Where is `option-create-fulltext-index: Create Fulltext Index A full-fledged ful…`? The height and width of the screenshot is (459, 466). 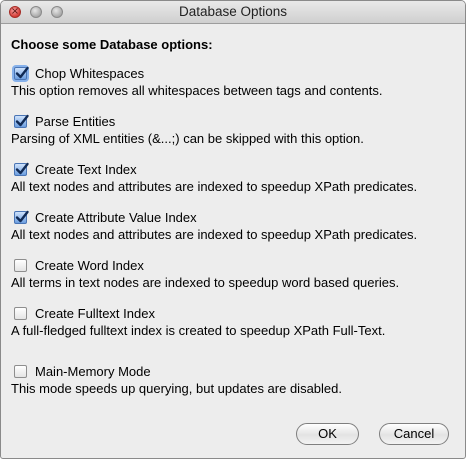 option-create-fulltext-index: Create Fulltext Index A full-fledged ful… is located at coordinates (235, 321).